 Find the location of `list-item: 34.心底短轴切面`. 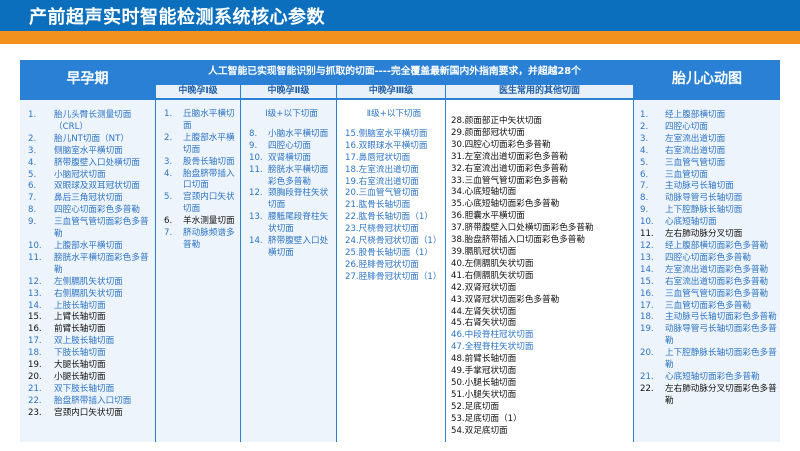

list-item: 34.心底短轴切面 is located at coordinates (484, 192).